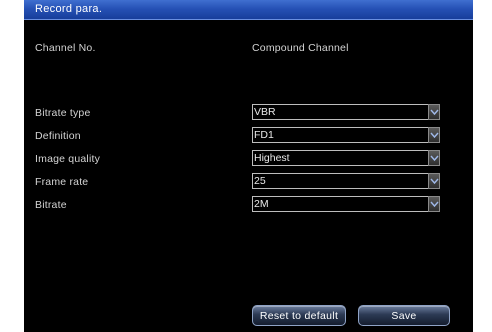 The height and width of the screenshot is (332, 492). What do you see at coordinates (260, 181) in the screenshot?
I see `frame-rate-value: 25` at bounding box center [260, 181].